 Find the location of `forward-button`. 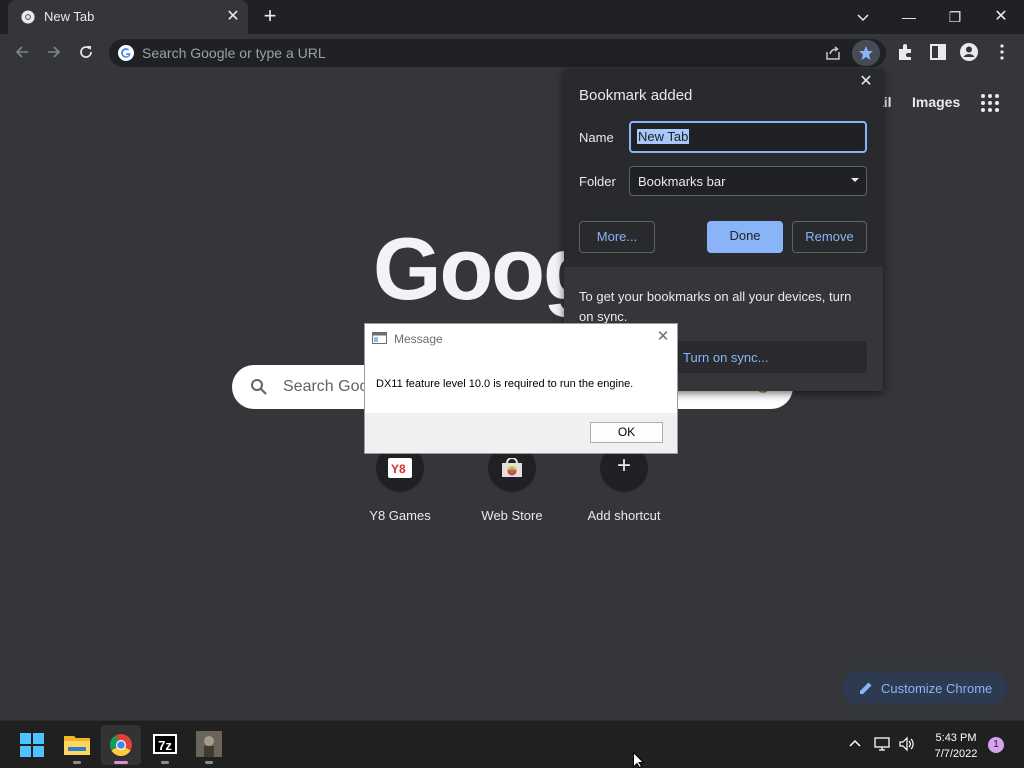

forward-button is located at coordinates (54, 52).